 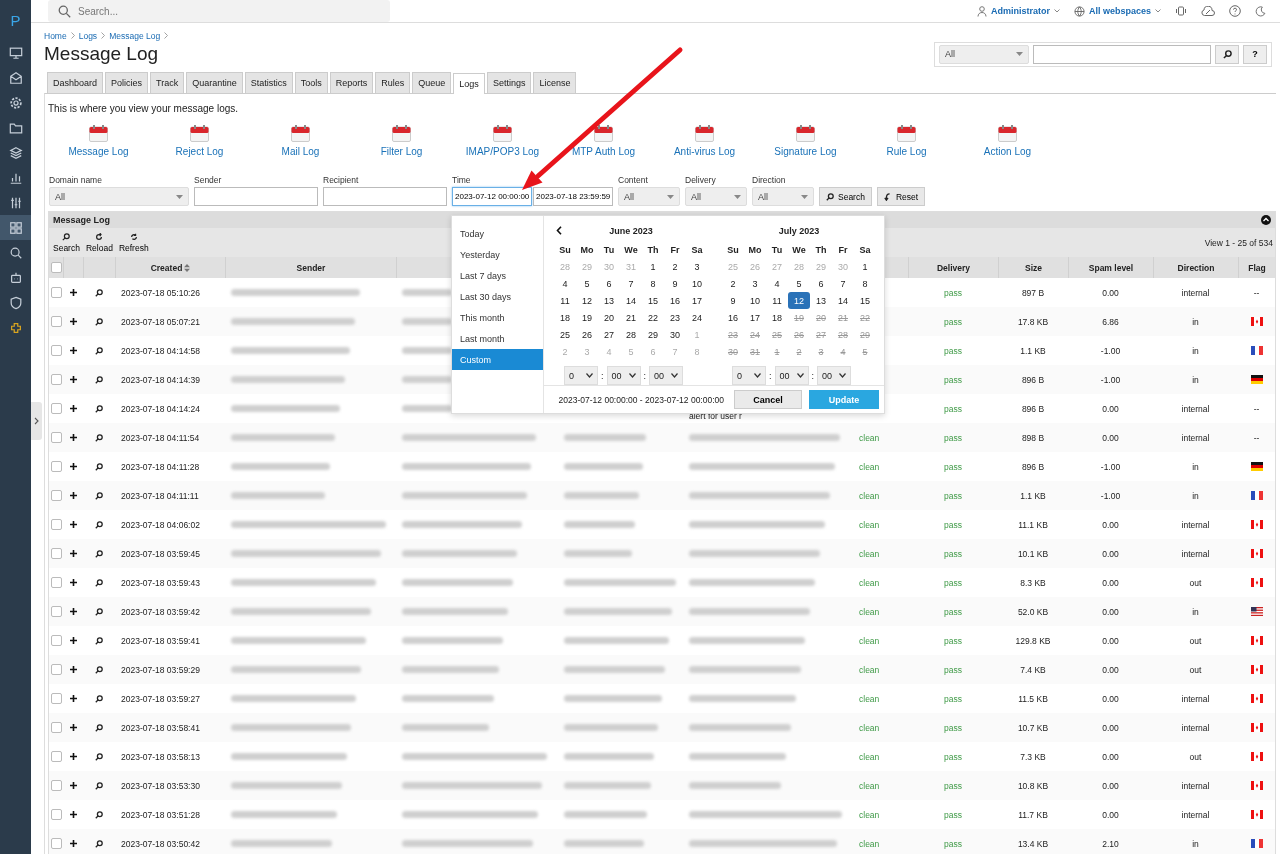 What do you see at coordinates (36, 421) in the screenshot?
I see `expand-handle` at bounding box center [36, 421].